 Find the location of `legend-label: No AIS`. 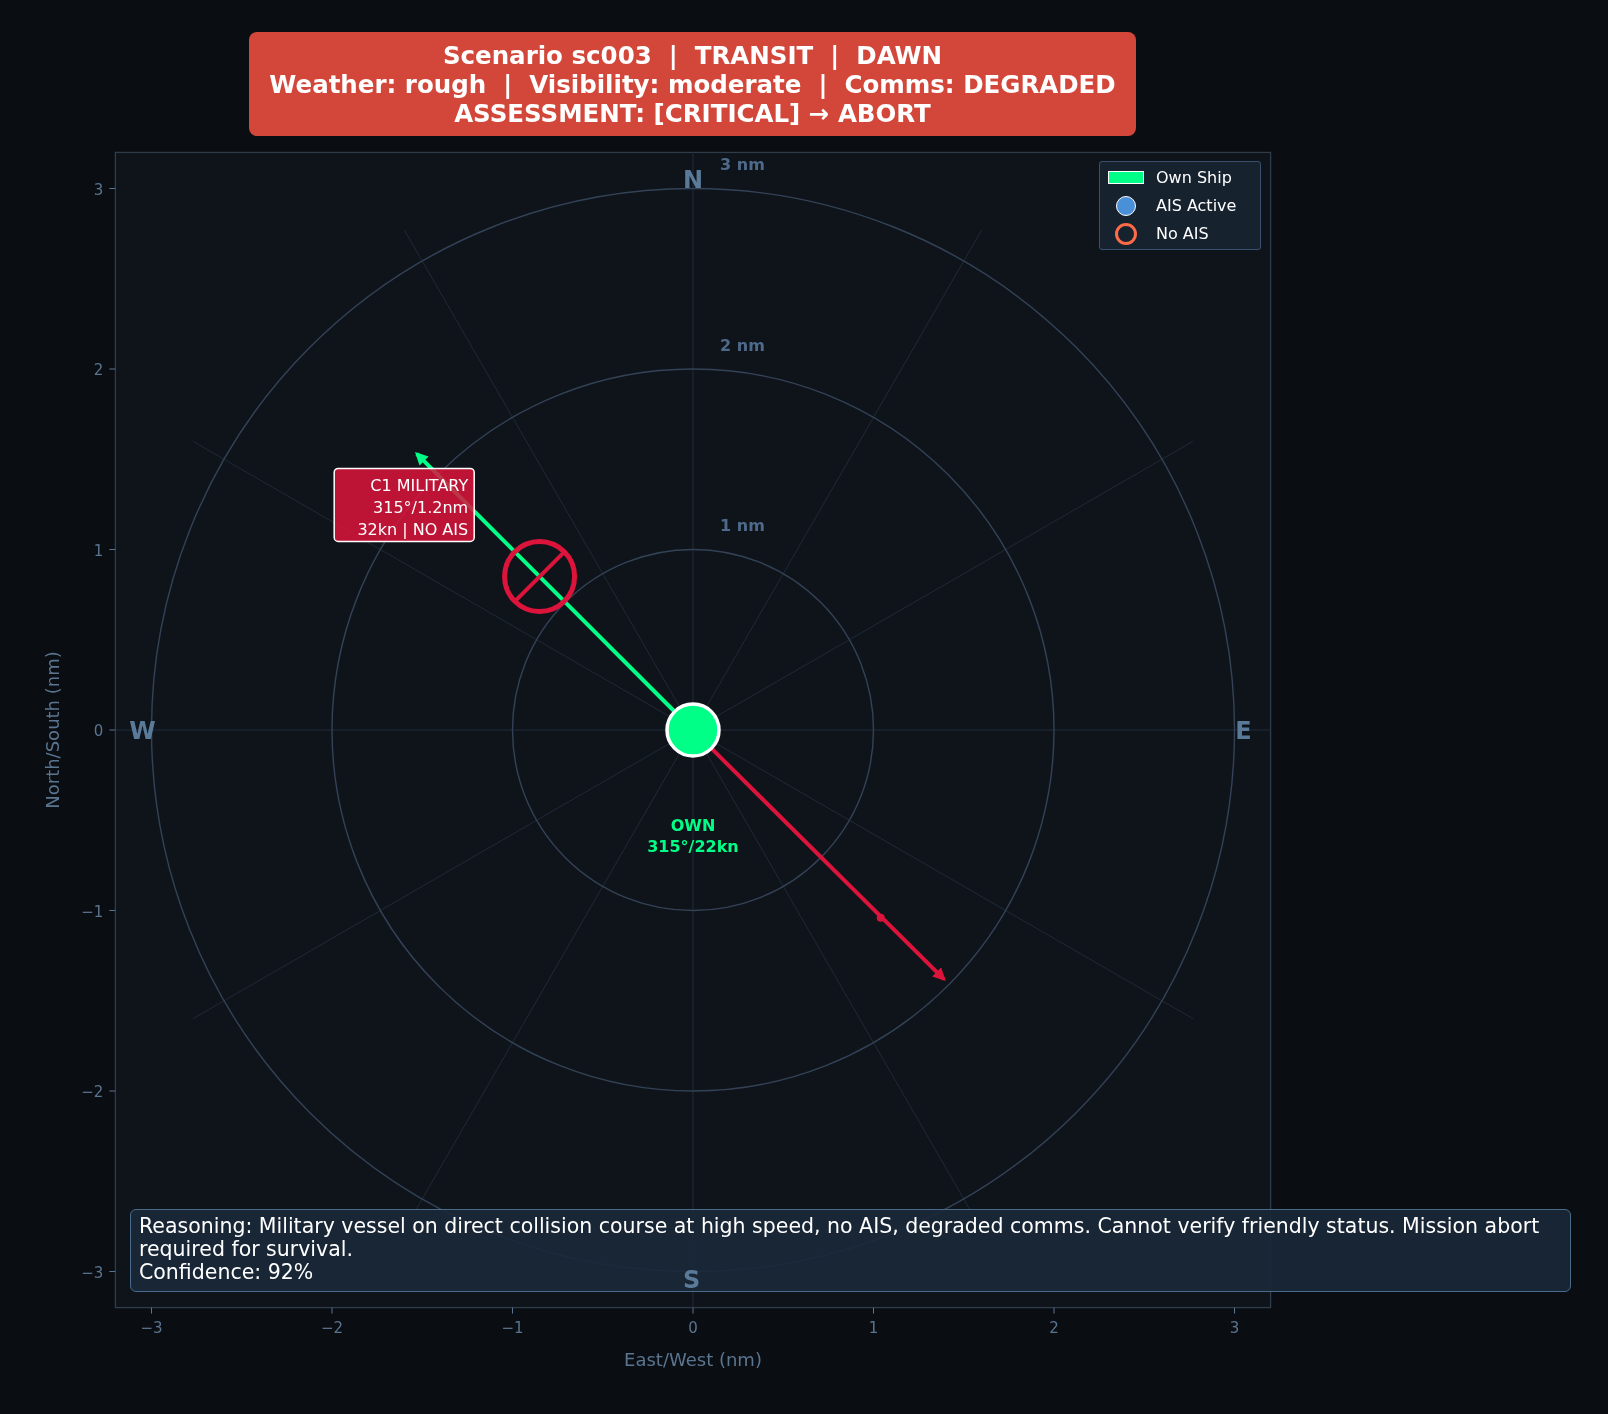

legend-label: No AIS is located at coordinates (1182, 233).